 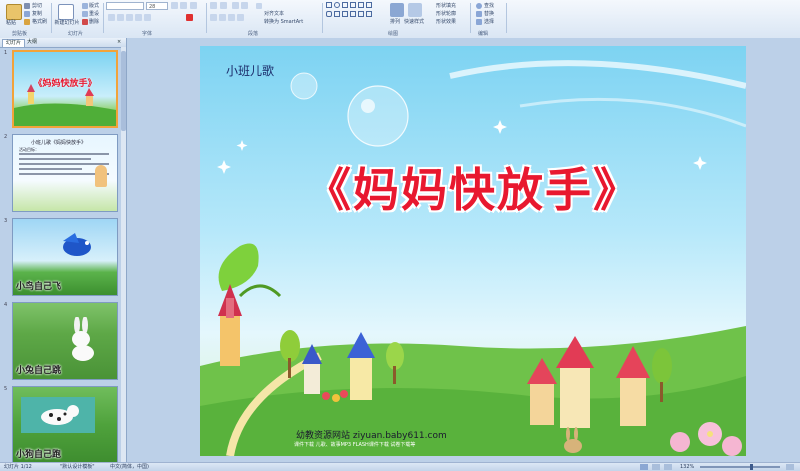 I want to click on slide-thumbnail-4: 4 小兔自己跳, so click(x=63, y=342).